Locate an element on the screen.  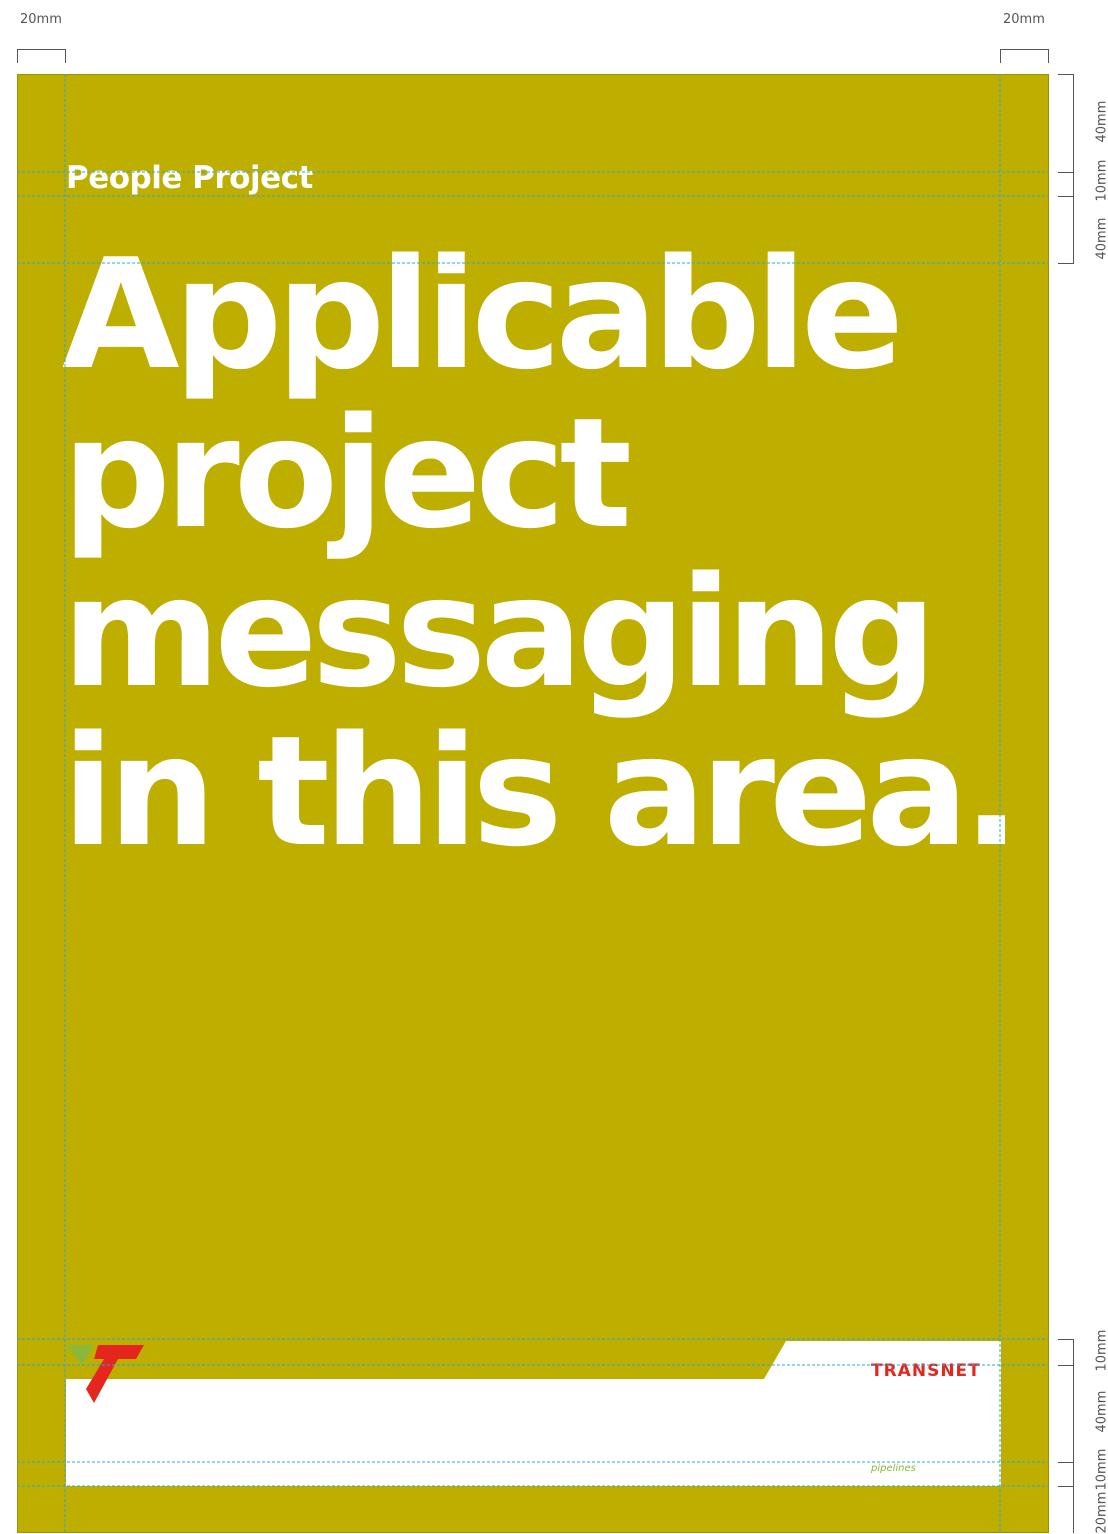
dimension-label-top-left: 20mm is located at coordinates (41, 19).